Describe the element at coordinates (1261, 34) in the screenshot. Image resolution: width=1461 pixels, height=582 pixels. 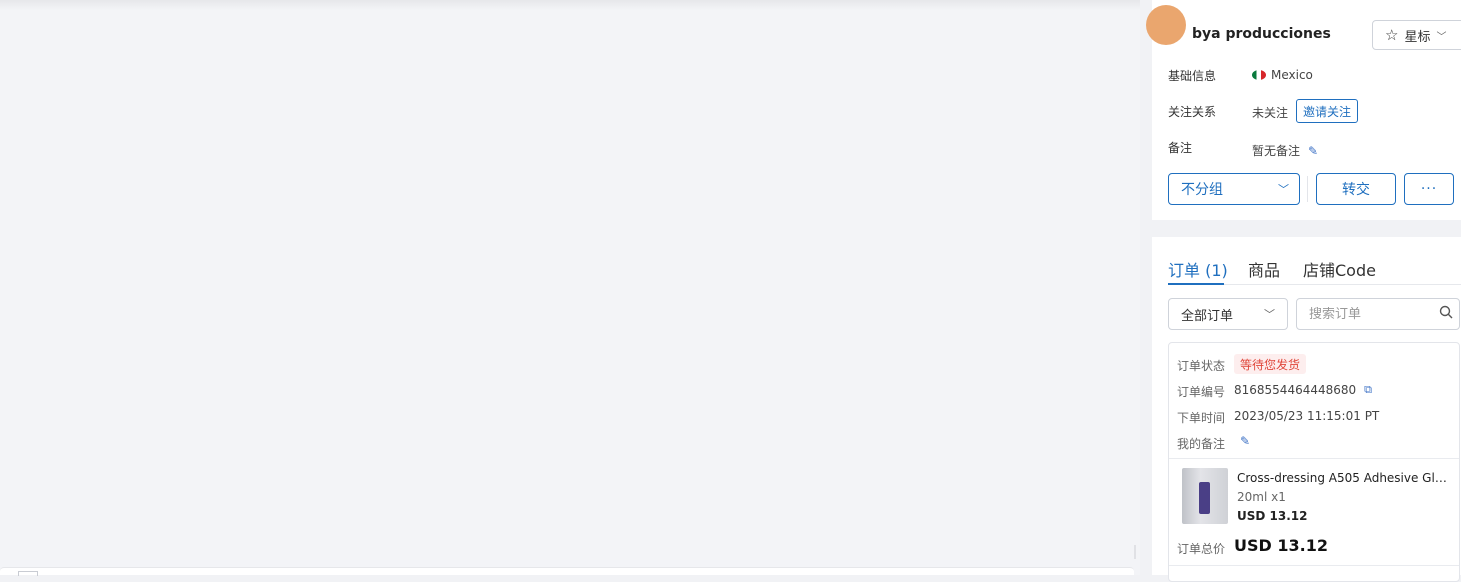
I see `customer-name: bya producciones` at that location.